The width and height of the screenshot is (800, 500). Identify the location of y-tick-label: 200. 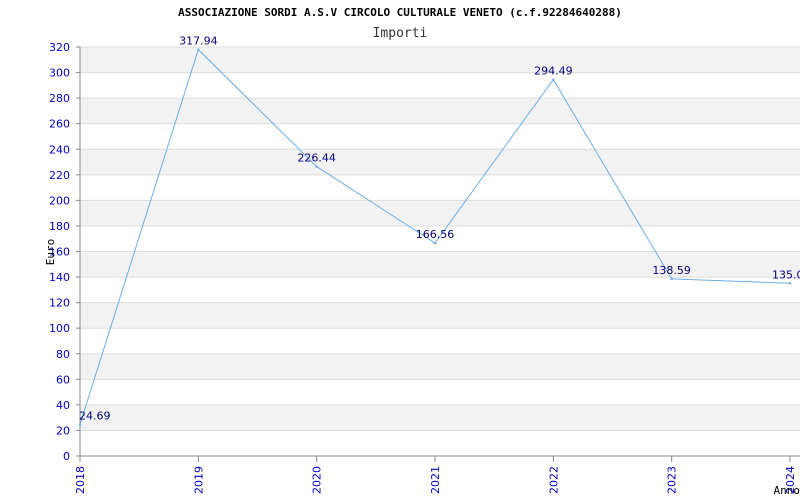
(59, 200).